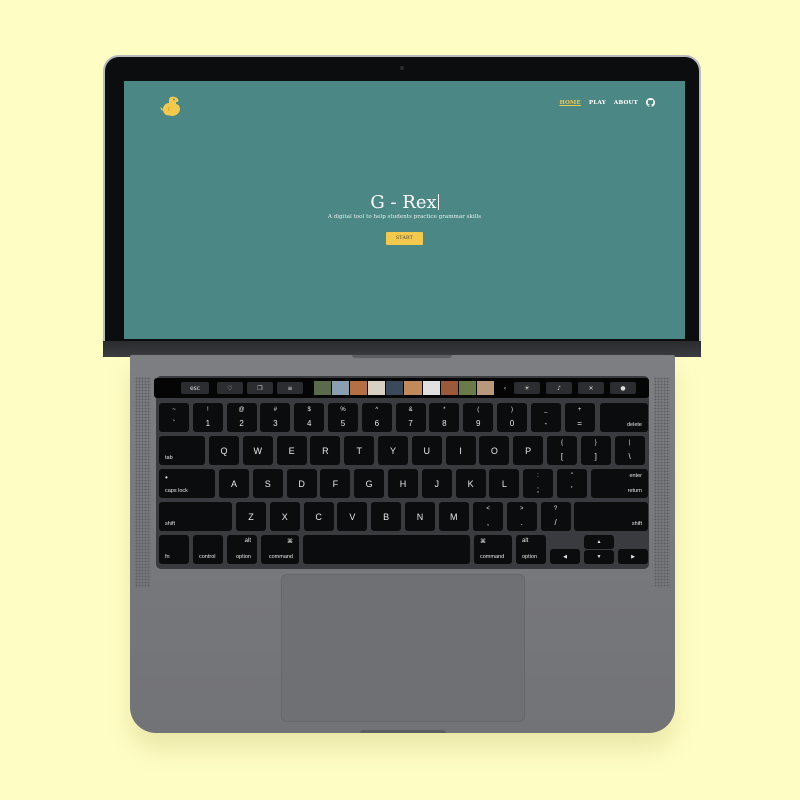 This screenshot has height=800, width=800. I want to click on spacebar, so click(386, 549).